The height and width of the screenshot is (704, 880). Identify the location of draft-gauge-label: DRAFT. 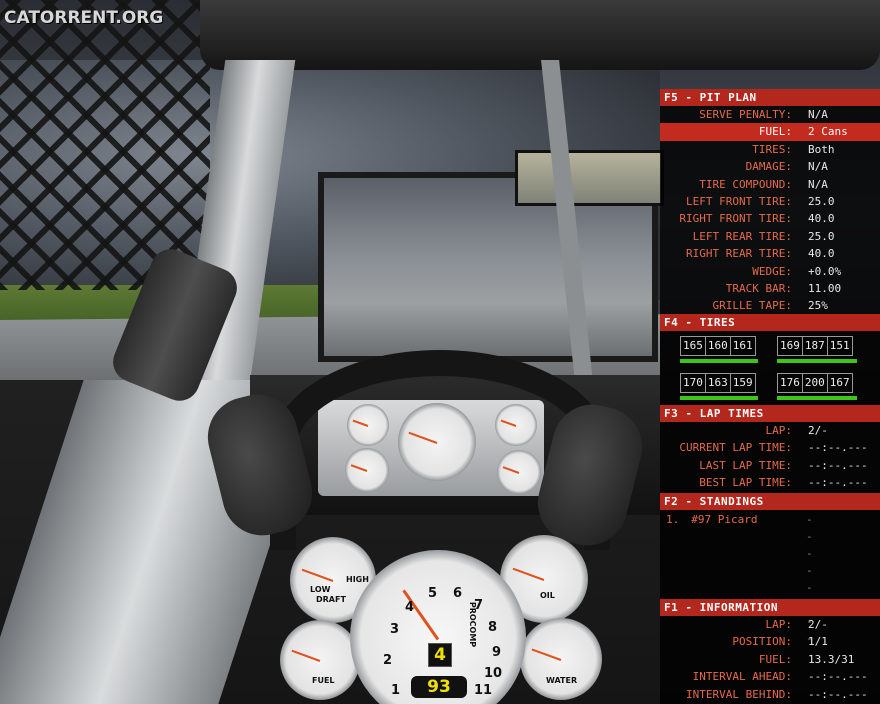
(331, 599).